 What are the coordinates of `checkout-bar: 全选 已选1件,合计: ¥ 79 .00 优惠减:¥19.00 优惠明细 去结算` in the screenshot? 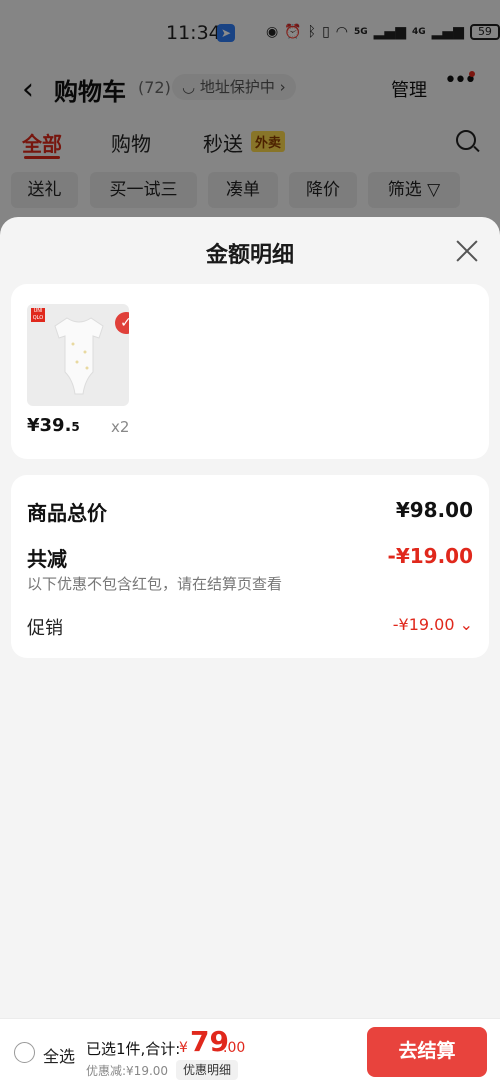 It's located at (250, 1051).